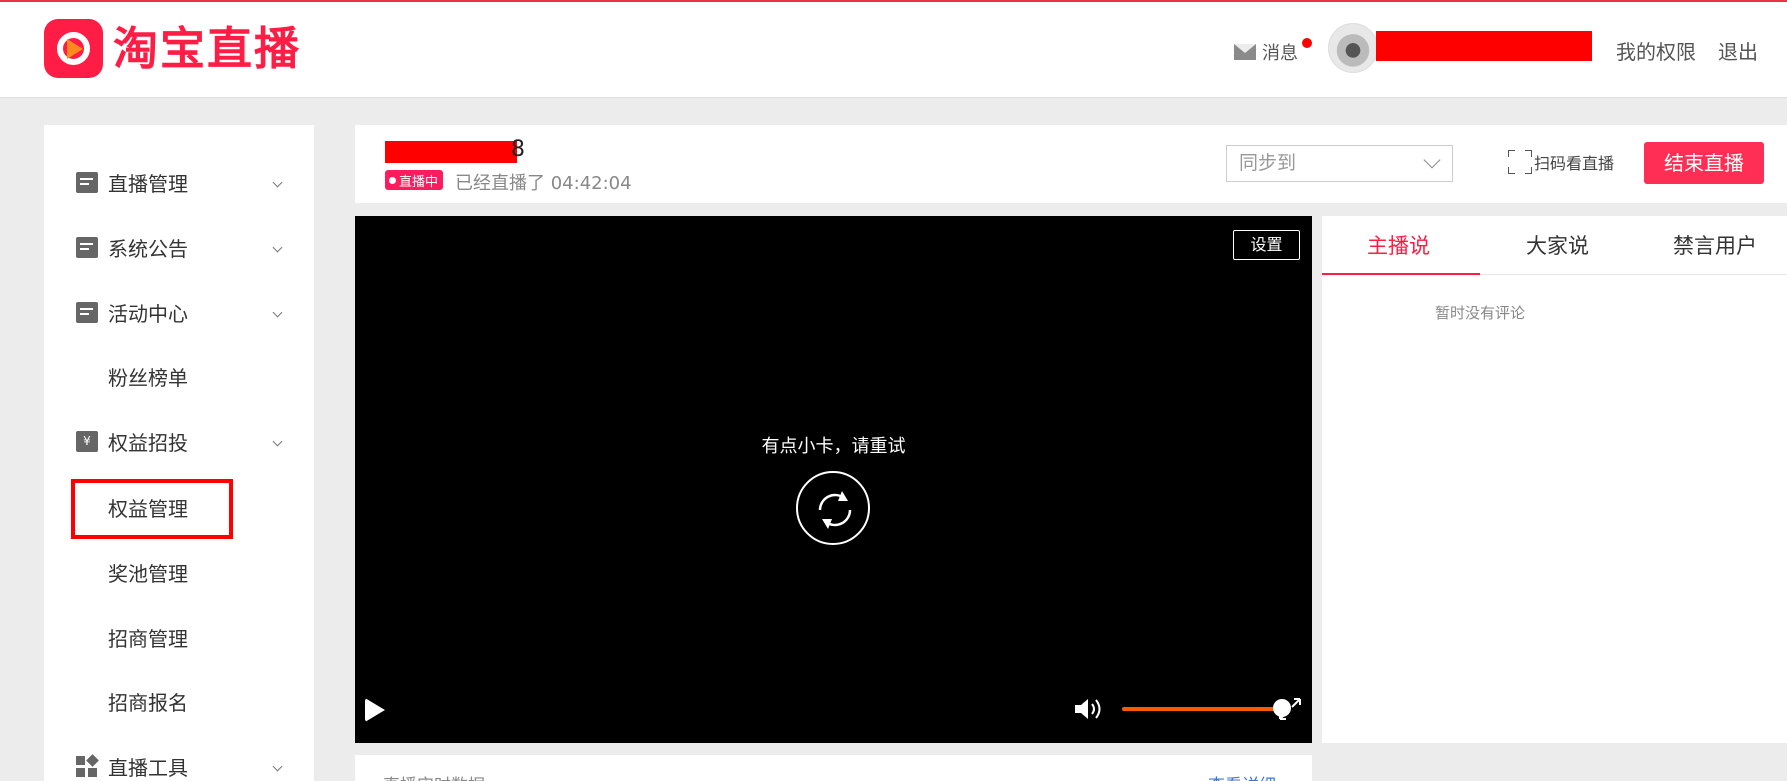 Image resolution: width=1787 pixels, height=781 pixels. Describe the element at coordinates (1715, 245) in the screenshot. I see `tab-muted-users: 禁言用户` at that location.